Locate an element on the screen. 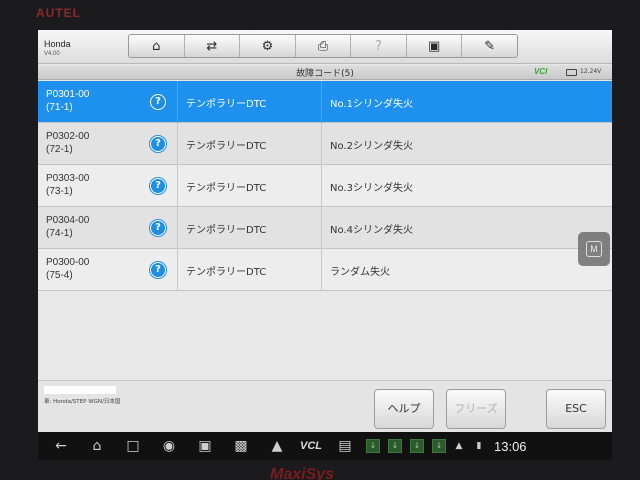  gear-icon: ⚙ is located at coordinates (268, 46).